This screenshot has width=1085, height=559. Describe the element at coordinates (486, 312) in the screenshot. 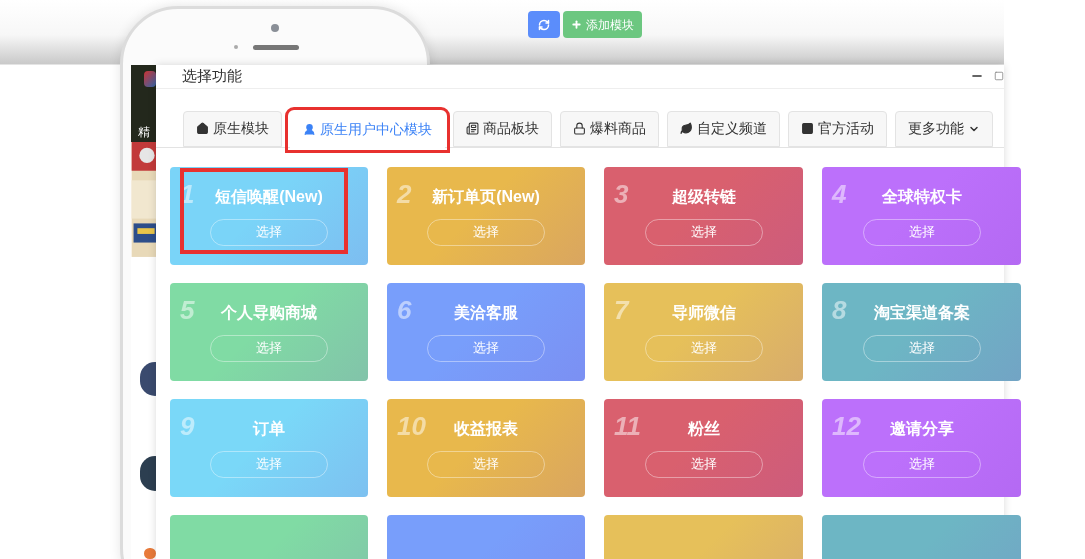

I see `card-title: 美洽客服` at that location.